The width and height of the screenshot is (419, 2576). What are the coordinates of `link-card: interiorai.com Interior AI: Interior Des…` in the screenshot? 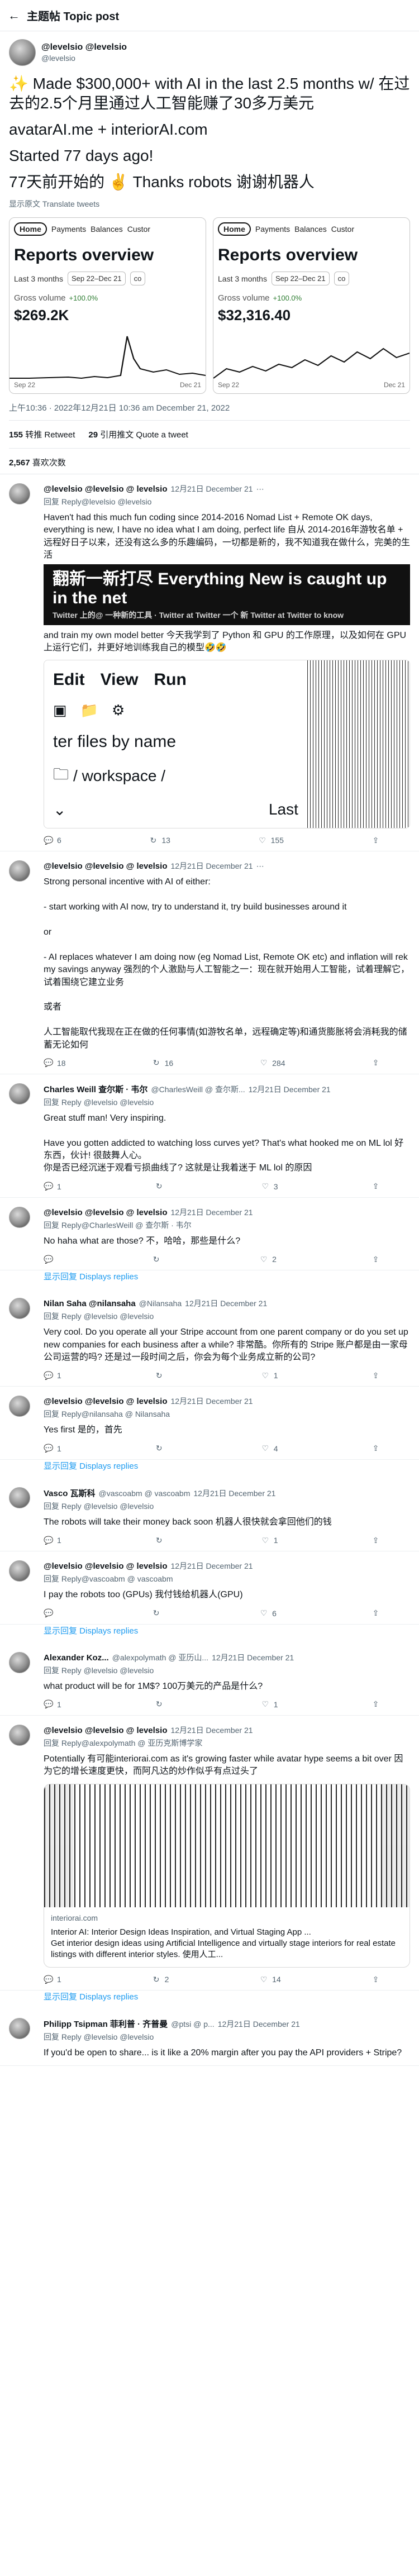 It's located at (227, 1875).